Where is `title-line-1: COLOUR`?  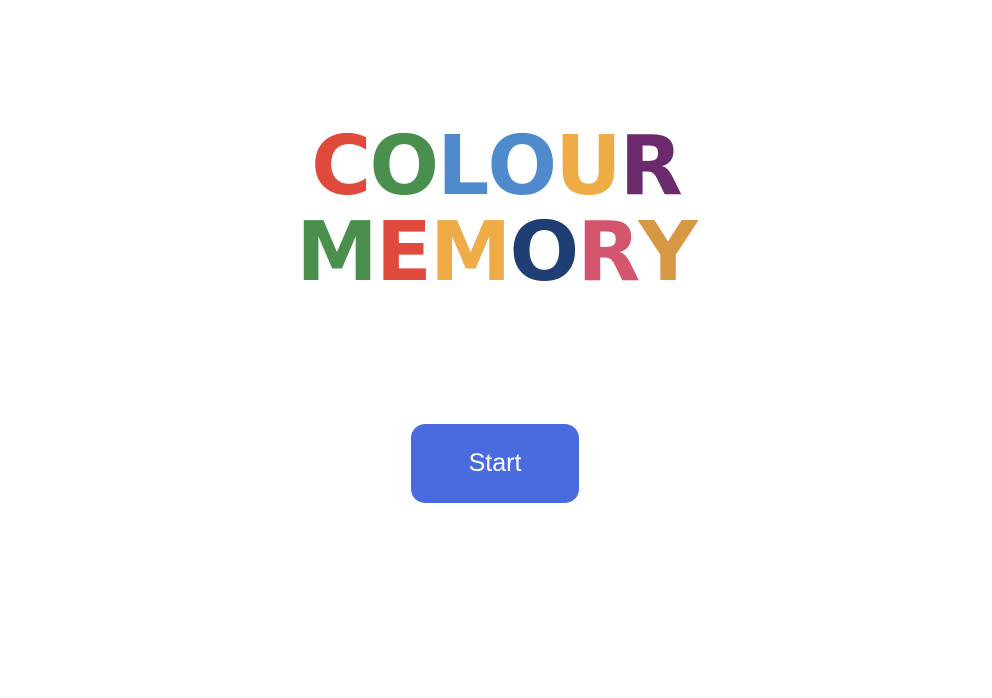 title-line-1: COLOUR is located at coordinates (496, 167).